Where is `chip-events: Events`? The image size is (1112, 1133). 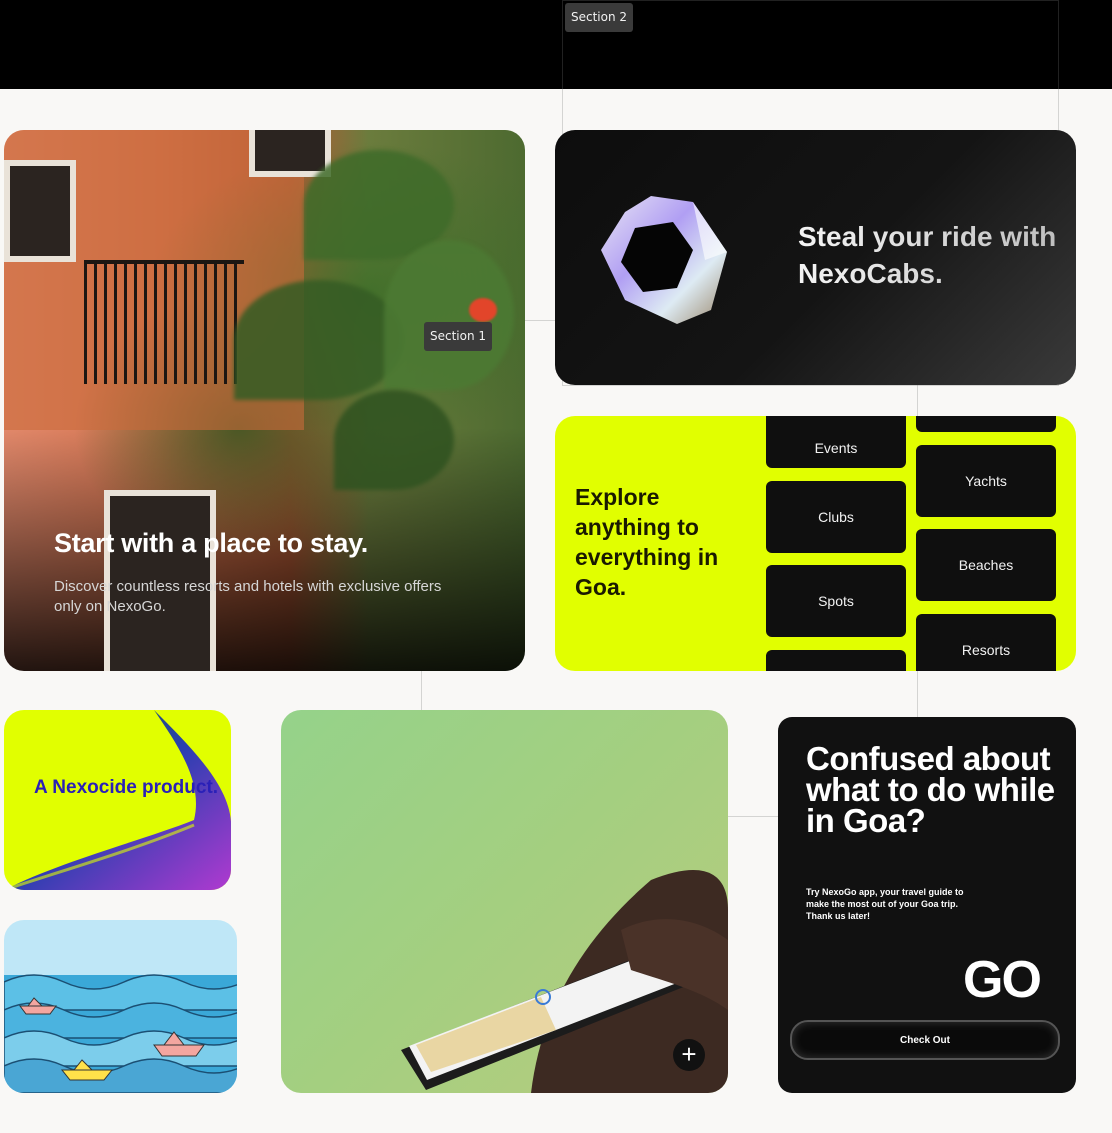 chip-events: Events is located at coordinates (836, 442).